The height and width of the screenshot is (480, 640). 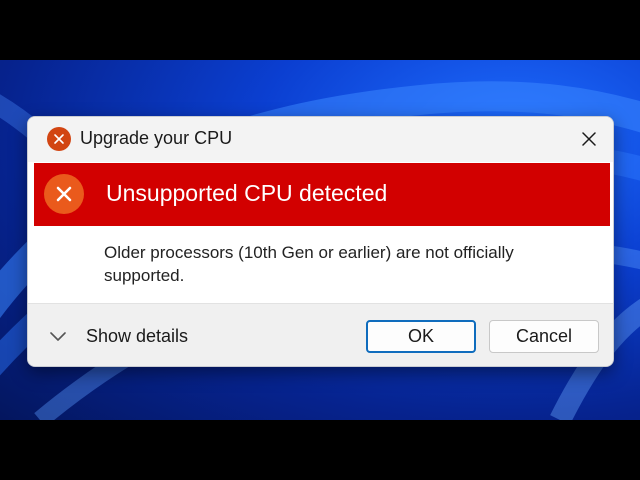 I want to click on show-details-label: Show details, so click(x=137, y=336).